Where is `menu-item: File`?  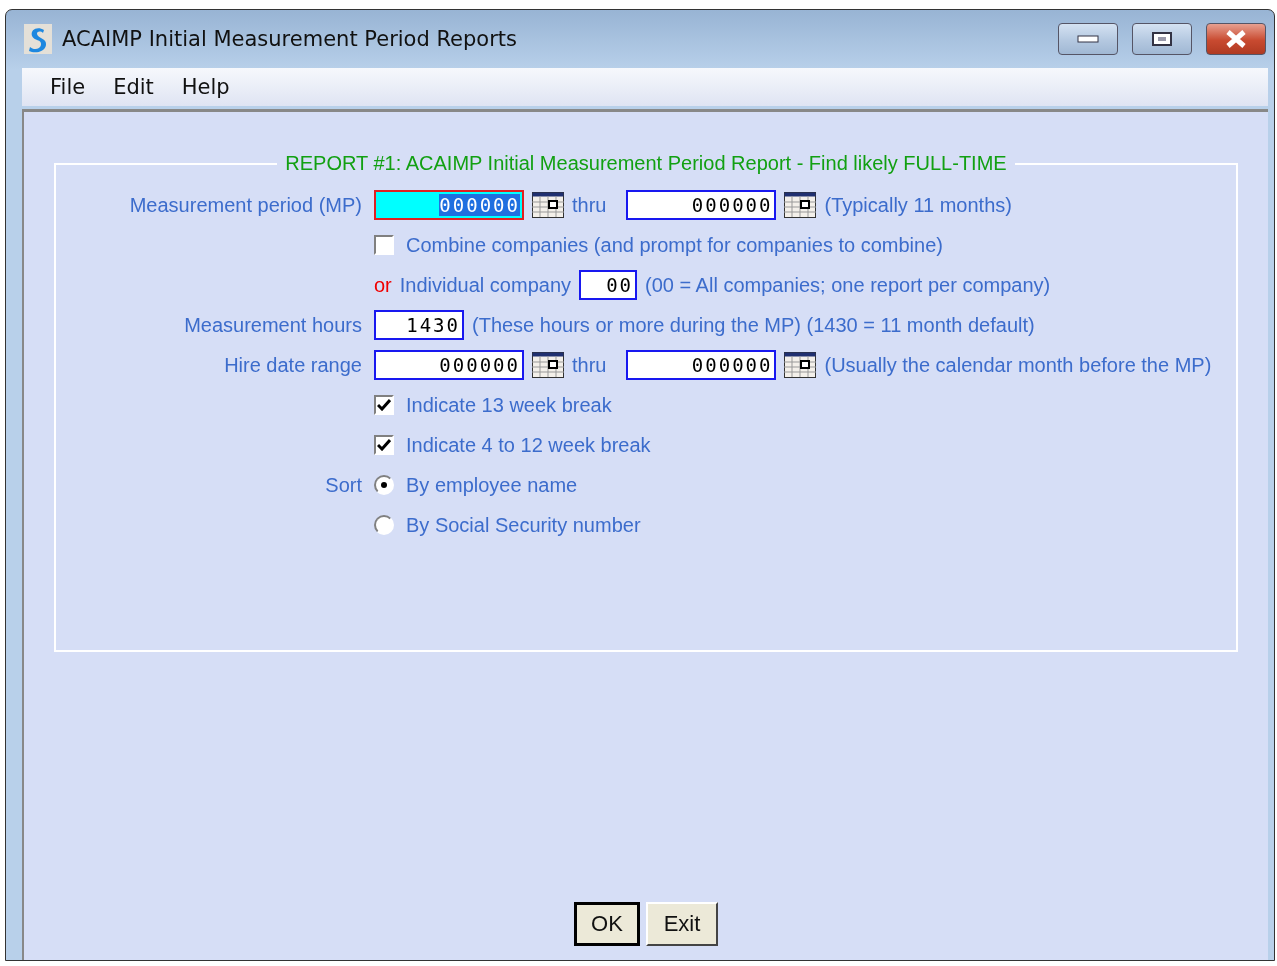
menu-item: File is located at coordinates (68, 87).